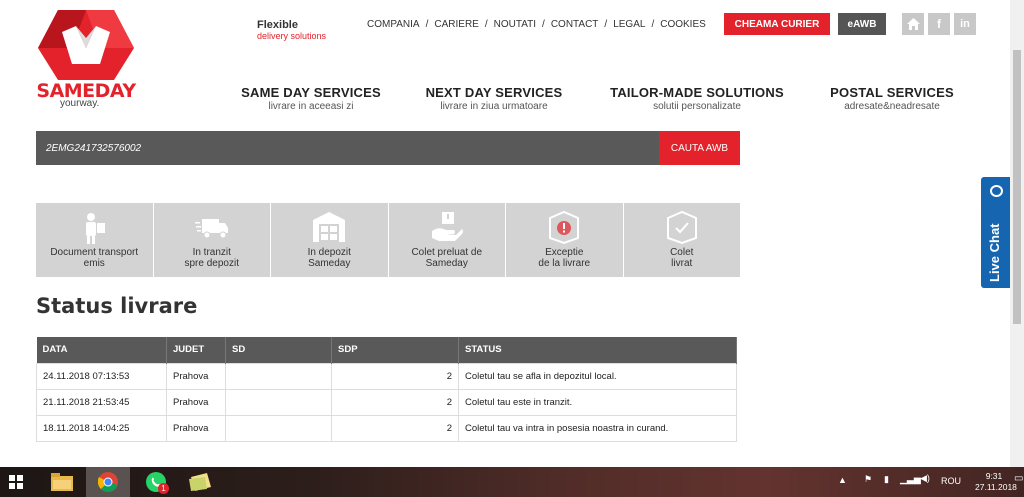 The image size is (1024, 497). Describe the element at coordinates (329, 258) in the screenshot. I see `step-label: In depozit Sameday` at that location.